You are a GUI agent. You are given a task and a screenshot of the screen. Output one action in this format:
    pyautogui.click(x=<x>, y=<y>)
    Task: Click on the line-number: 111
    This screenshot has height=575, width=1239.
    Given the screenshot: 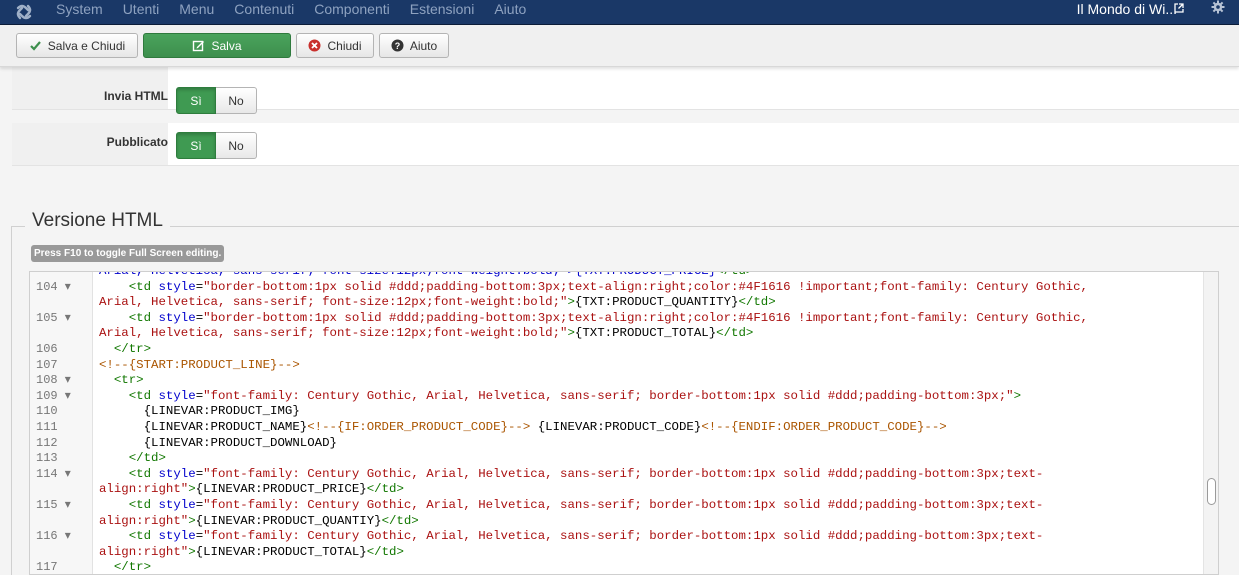 What is the action you would take?
    pyautogui.click(x=47, y=426)
    